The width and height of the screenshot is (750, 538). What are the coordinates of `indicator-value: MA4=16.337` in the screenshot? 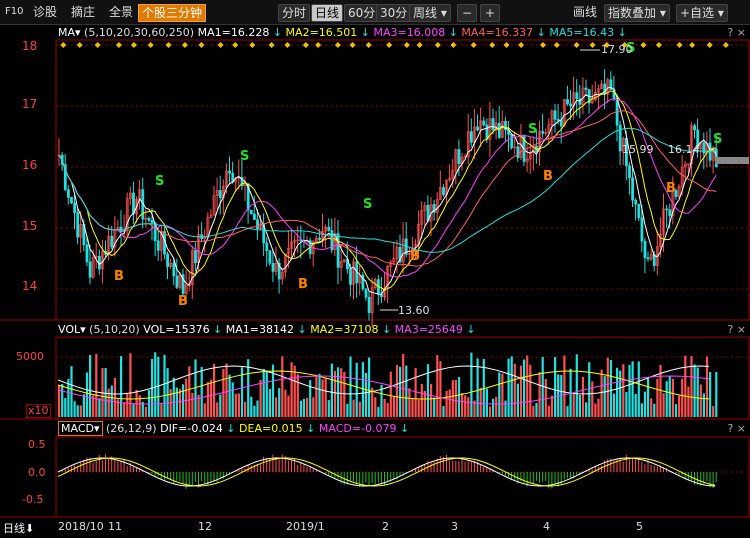 It's located at (495, 32).